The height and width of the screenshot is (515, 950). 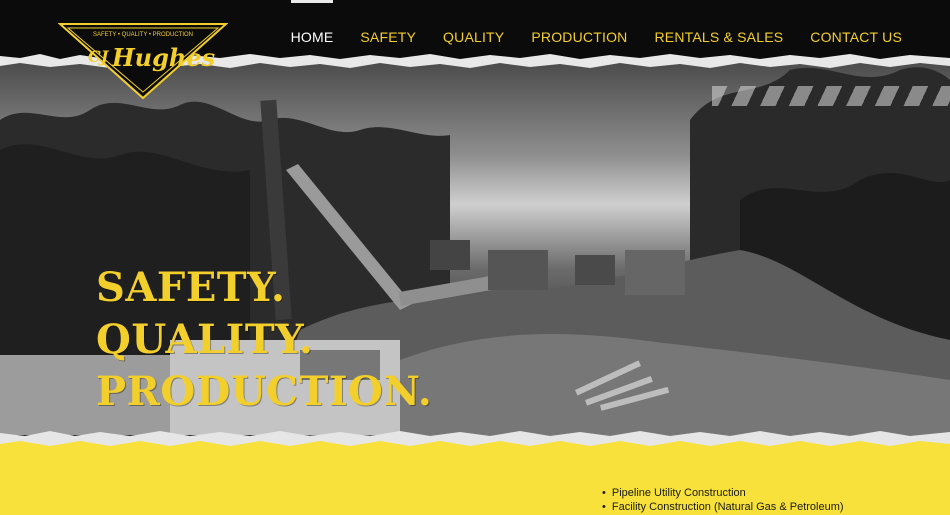 I want to click on nav-quality: QUALITY, so click(x=473, y=37).